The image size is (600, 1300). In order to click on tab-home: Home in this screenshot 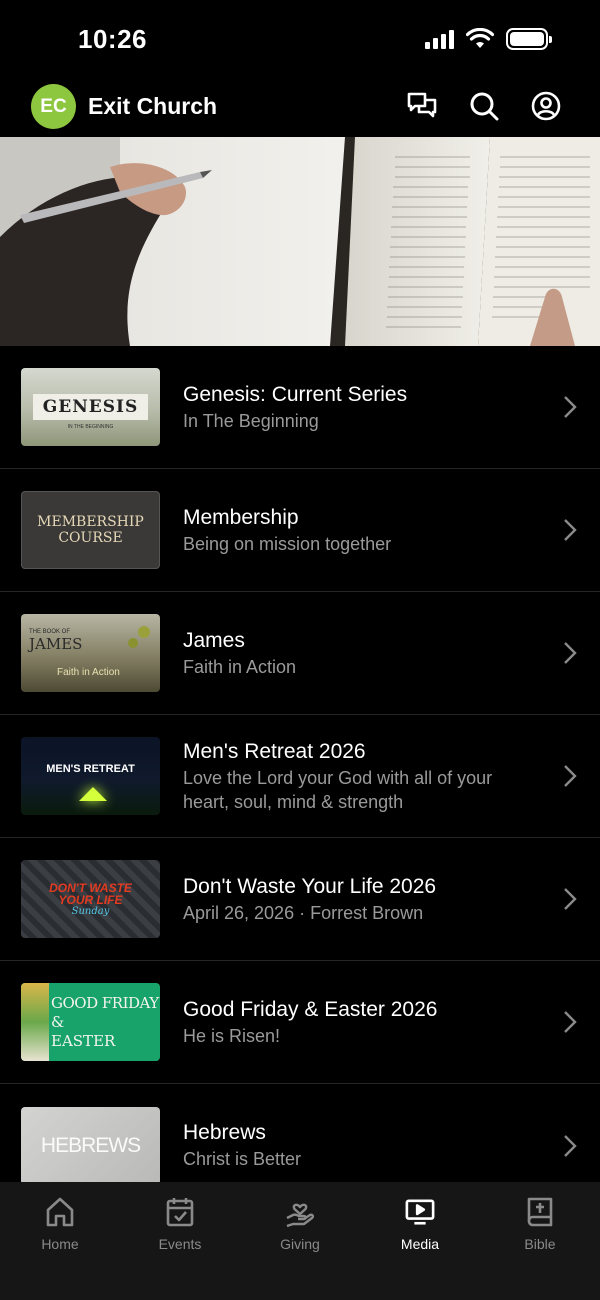, I will do `click(60, 1241)`.